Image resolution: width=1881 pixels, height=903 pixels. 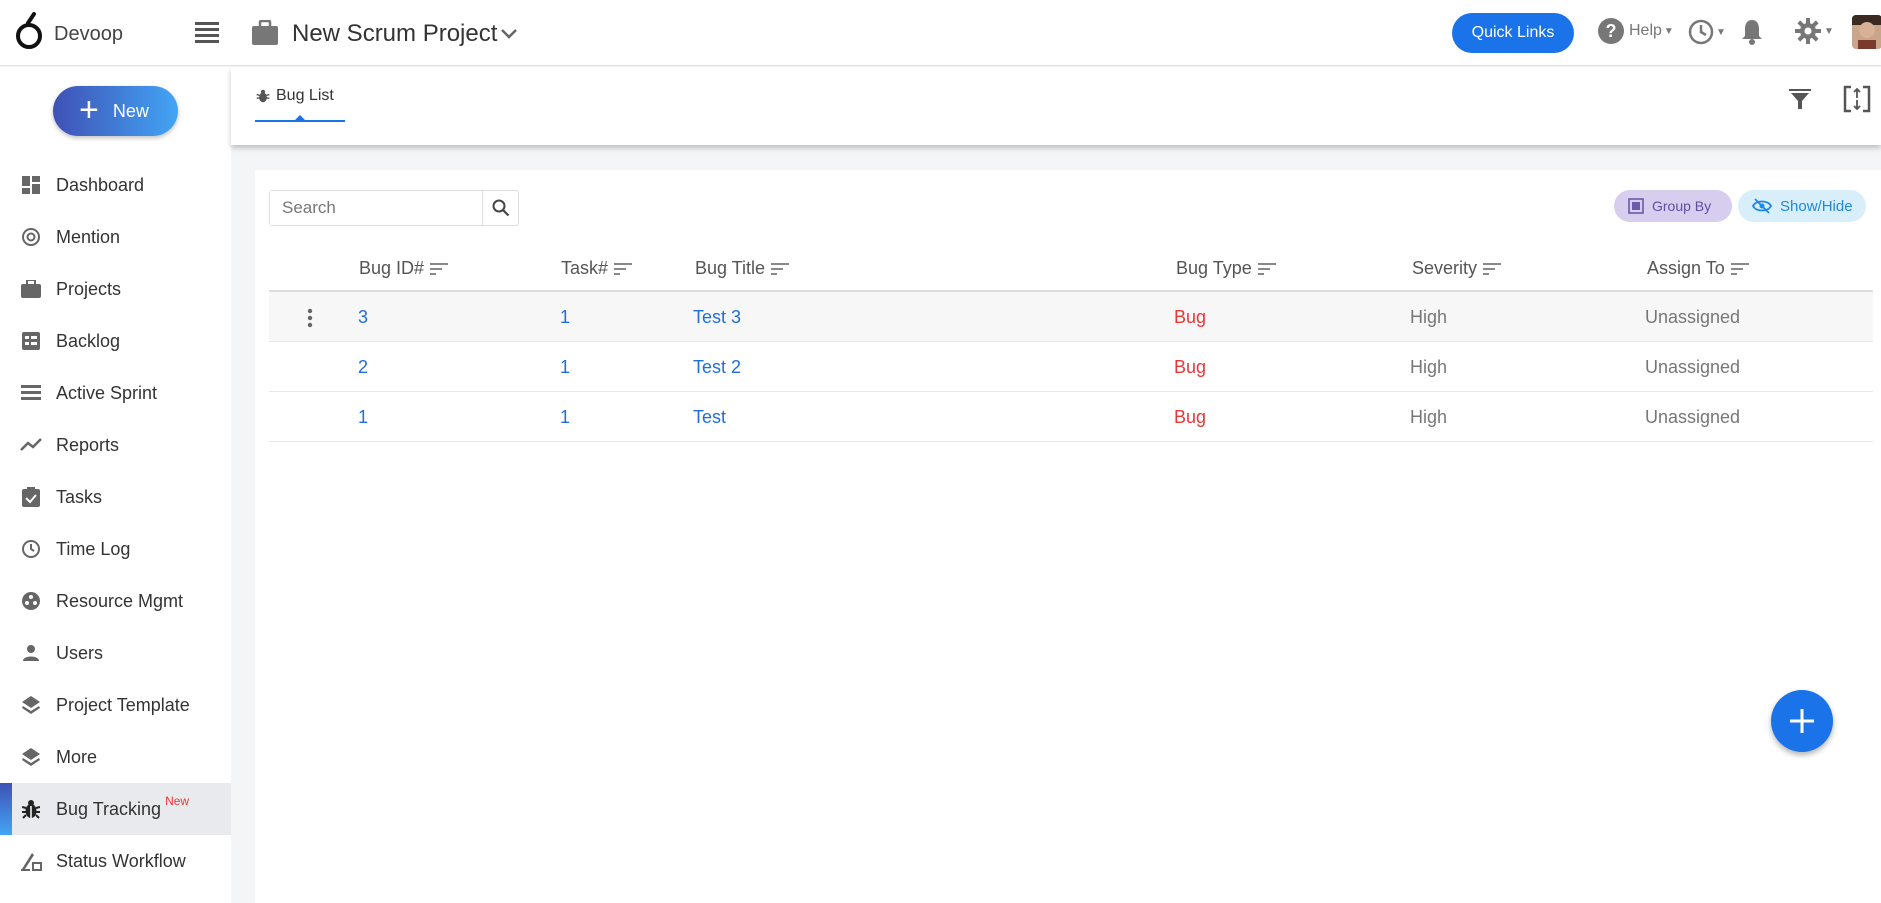 What do you see at coordinates (1682, 206) in the screenshot?
I see `group-by-label: Group By` at bounding box center [1682, 206].